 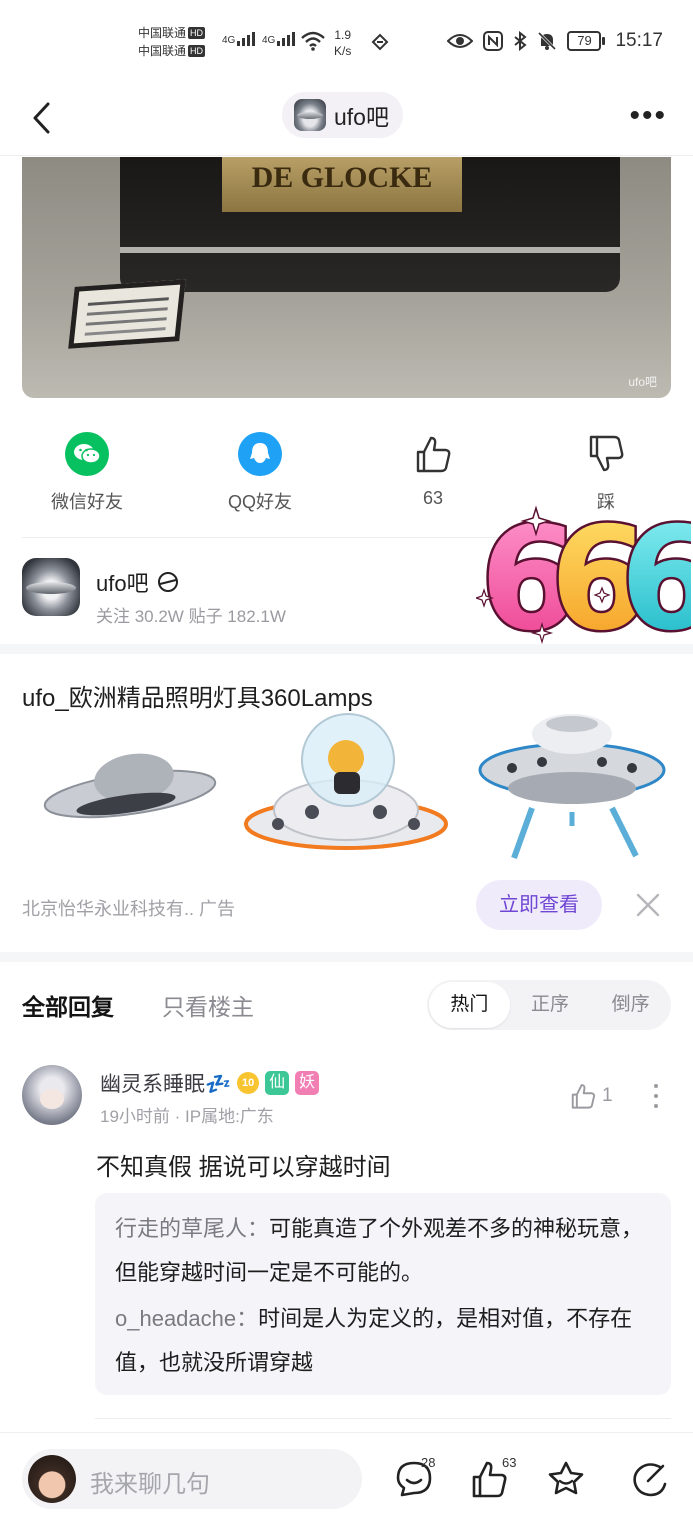 I want to click on signal-1-icon: 4G, so click(x=239, y=38).